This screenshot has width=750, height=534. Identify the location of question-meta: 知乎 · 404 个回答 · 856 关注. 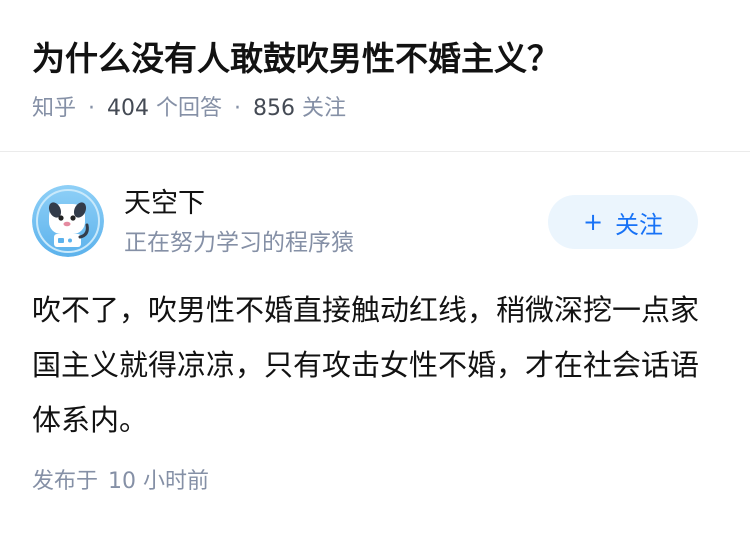
(189, 109).